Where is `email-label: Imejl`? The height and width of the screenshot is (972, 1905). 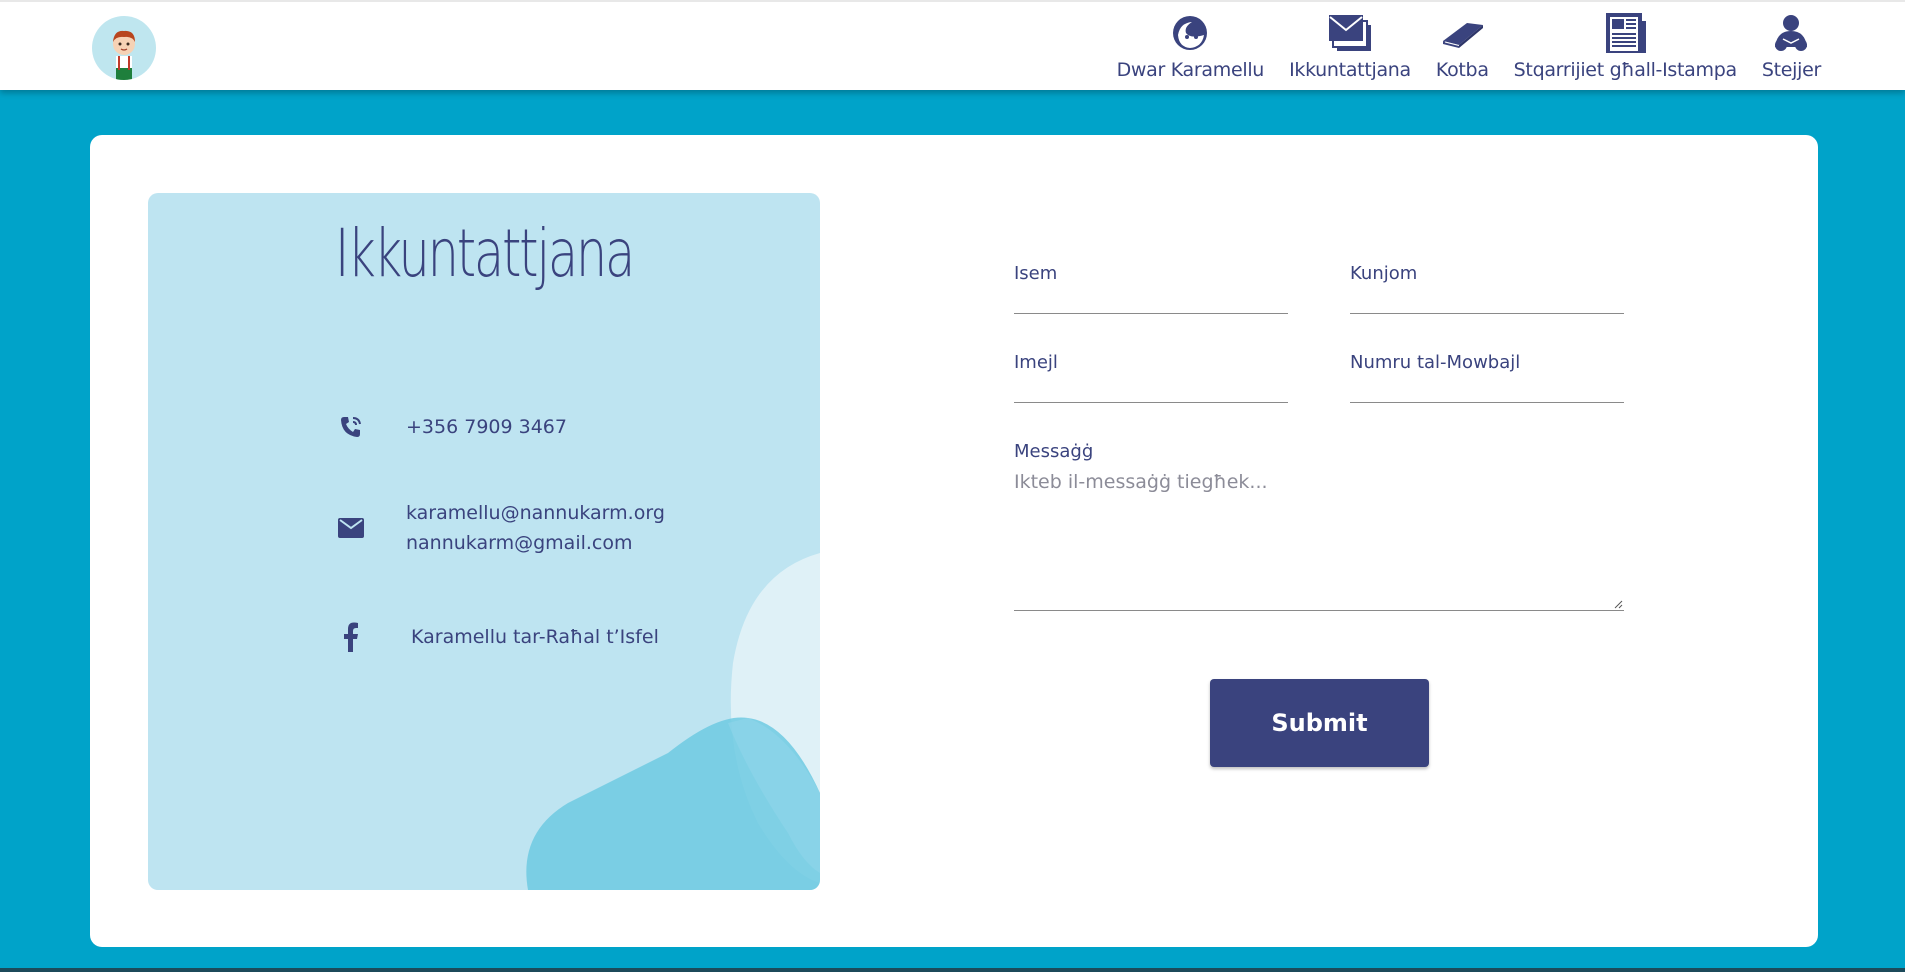
email-label: Imejl is located at coordinates (1036, 362).